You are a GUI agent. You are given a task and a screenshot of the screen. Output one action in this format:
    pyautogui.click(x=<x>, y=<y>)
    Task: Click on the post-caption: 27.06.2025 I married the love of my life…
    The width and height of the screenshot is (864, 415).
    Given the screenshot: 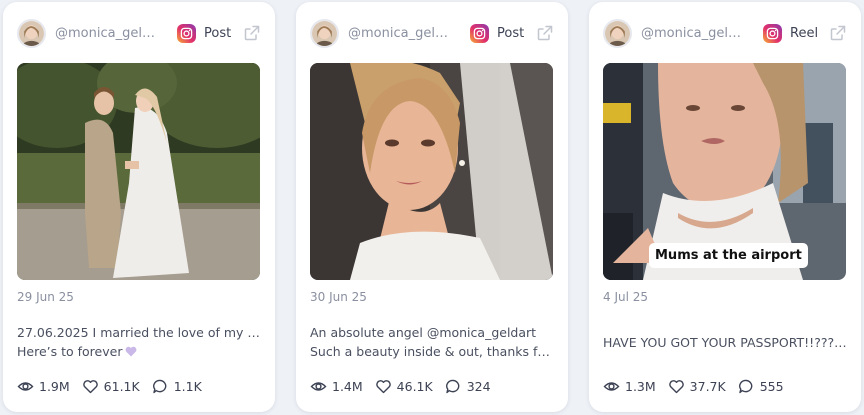 What is the action you would take?
    pyautogui.click(x=139, y=342)
    